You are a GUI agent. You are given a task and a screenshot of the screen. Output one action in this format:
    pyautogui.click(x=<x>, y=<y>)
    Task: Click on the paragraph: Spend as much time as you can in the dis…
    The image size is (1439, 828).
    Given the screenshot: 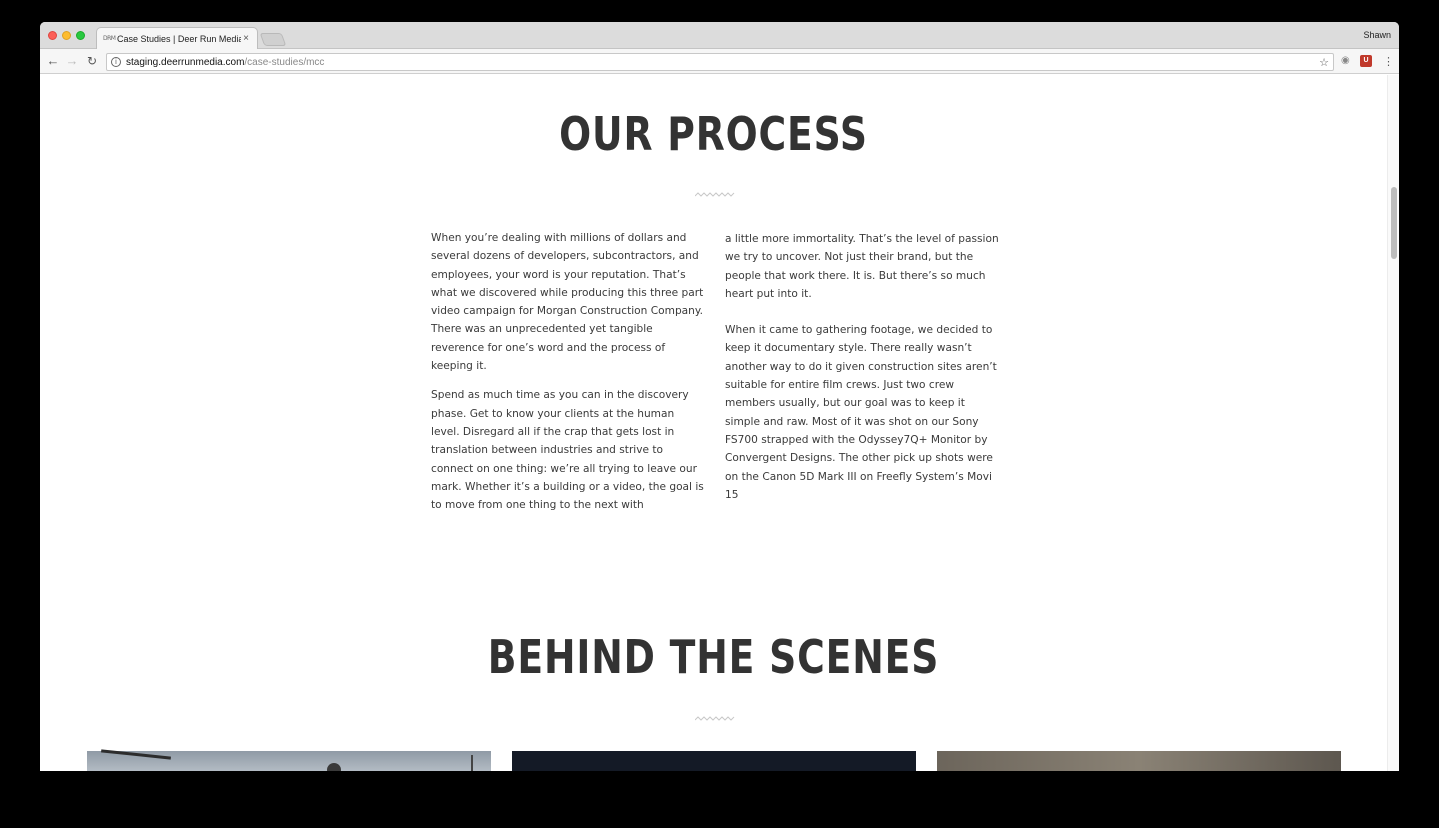 What is the action you would take?
    pyautogui.click(x=567, y=450)
    